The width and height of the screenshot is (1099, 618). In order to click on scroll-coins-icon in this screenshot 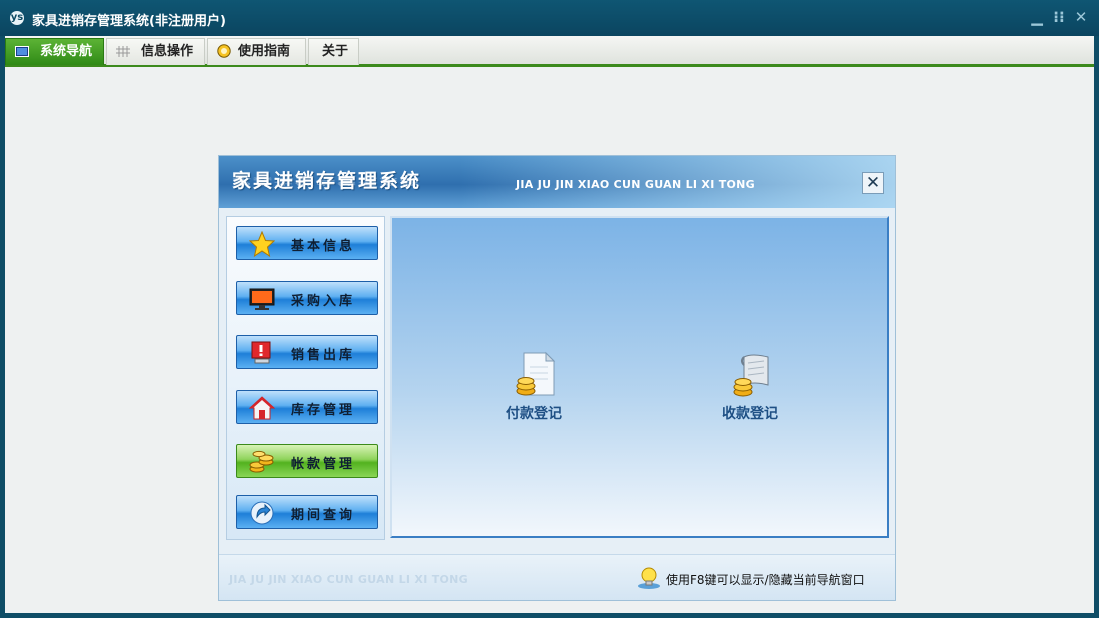, I will do `click(751, 375)`.